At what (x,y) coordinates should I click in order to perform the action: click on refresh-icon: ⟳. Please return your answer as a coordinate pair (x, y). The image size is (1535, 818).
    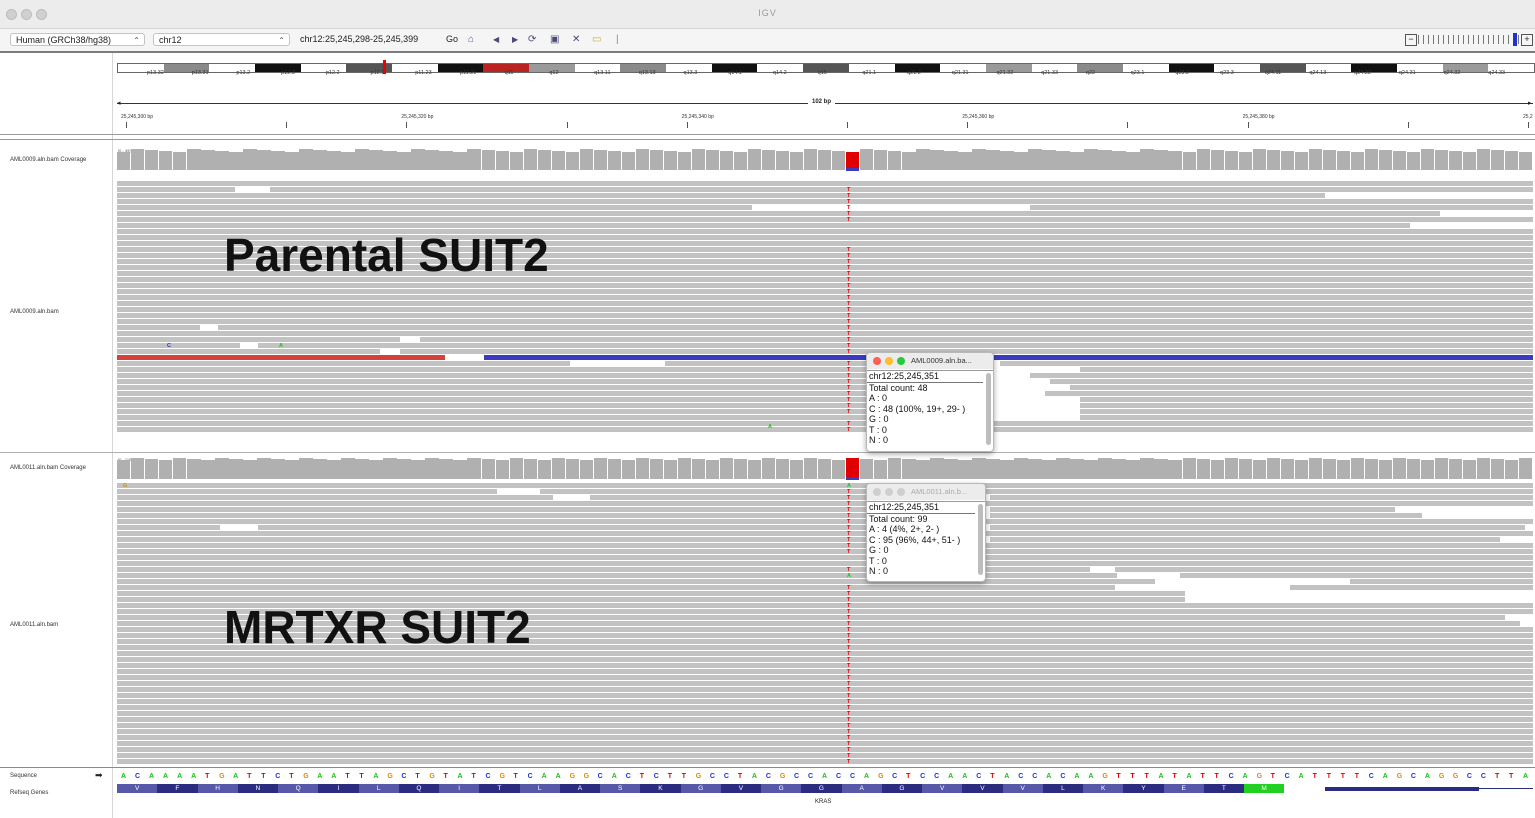
    Looking at the image, I should click on (532, 40).